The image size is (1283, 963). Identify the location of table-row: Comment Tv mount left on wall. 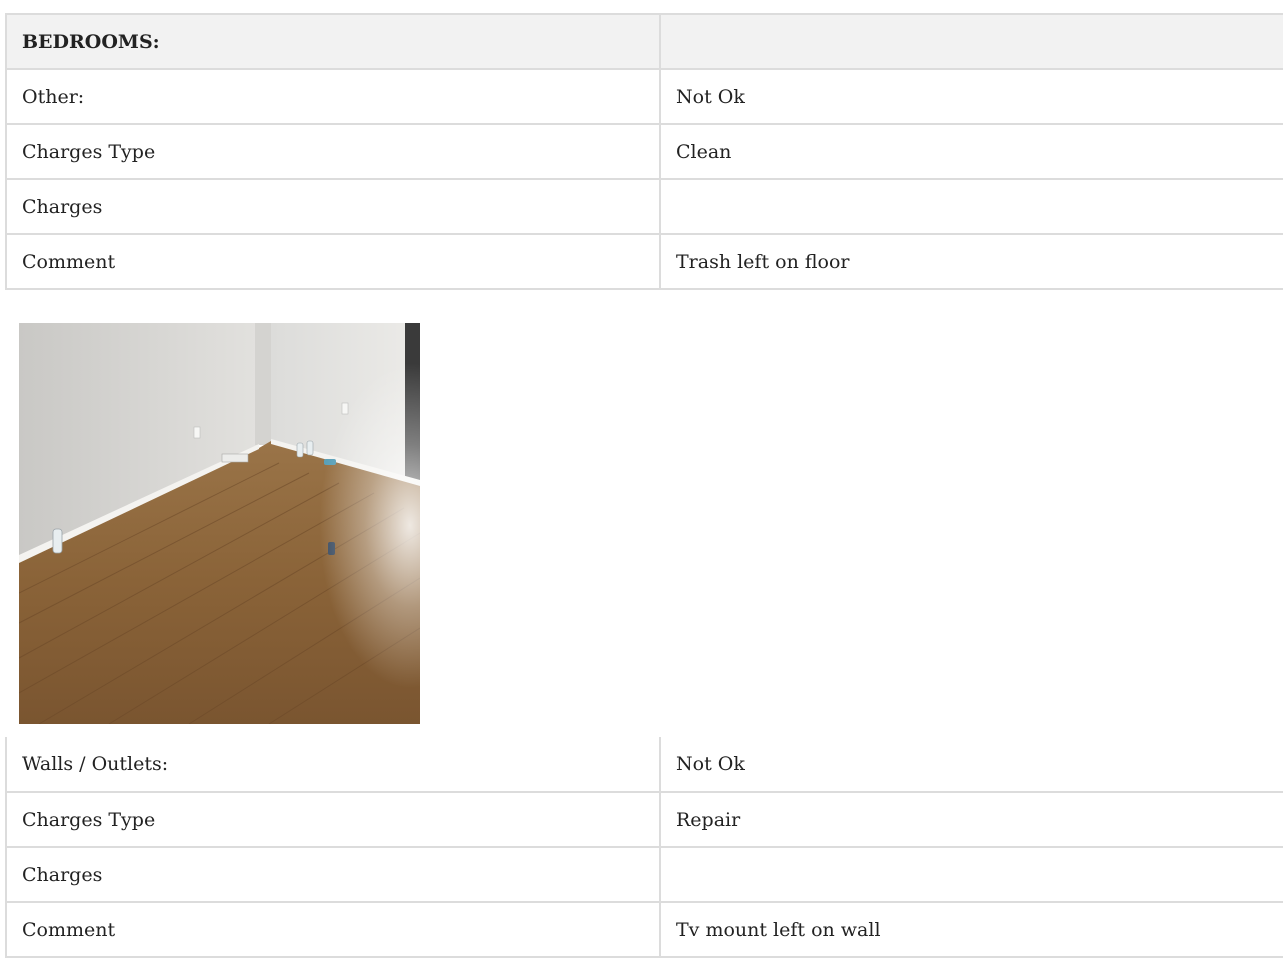
(644, 929).